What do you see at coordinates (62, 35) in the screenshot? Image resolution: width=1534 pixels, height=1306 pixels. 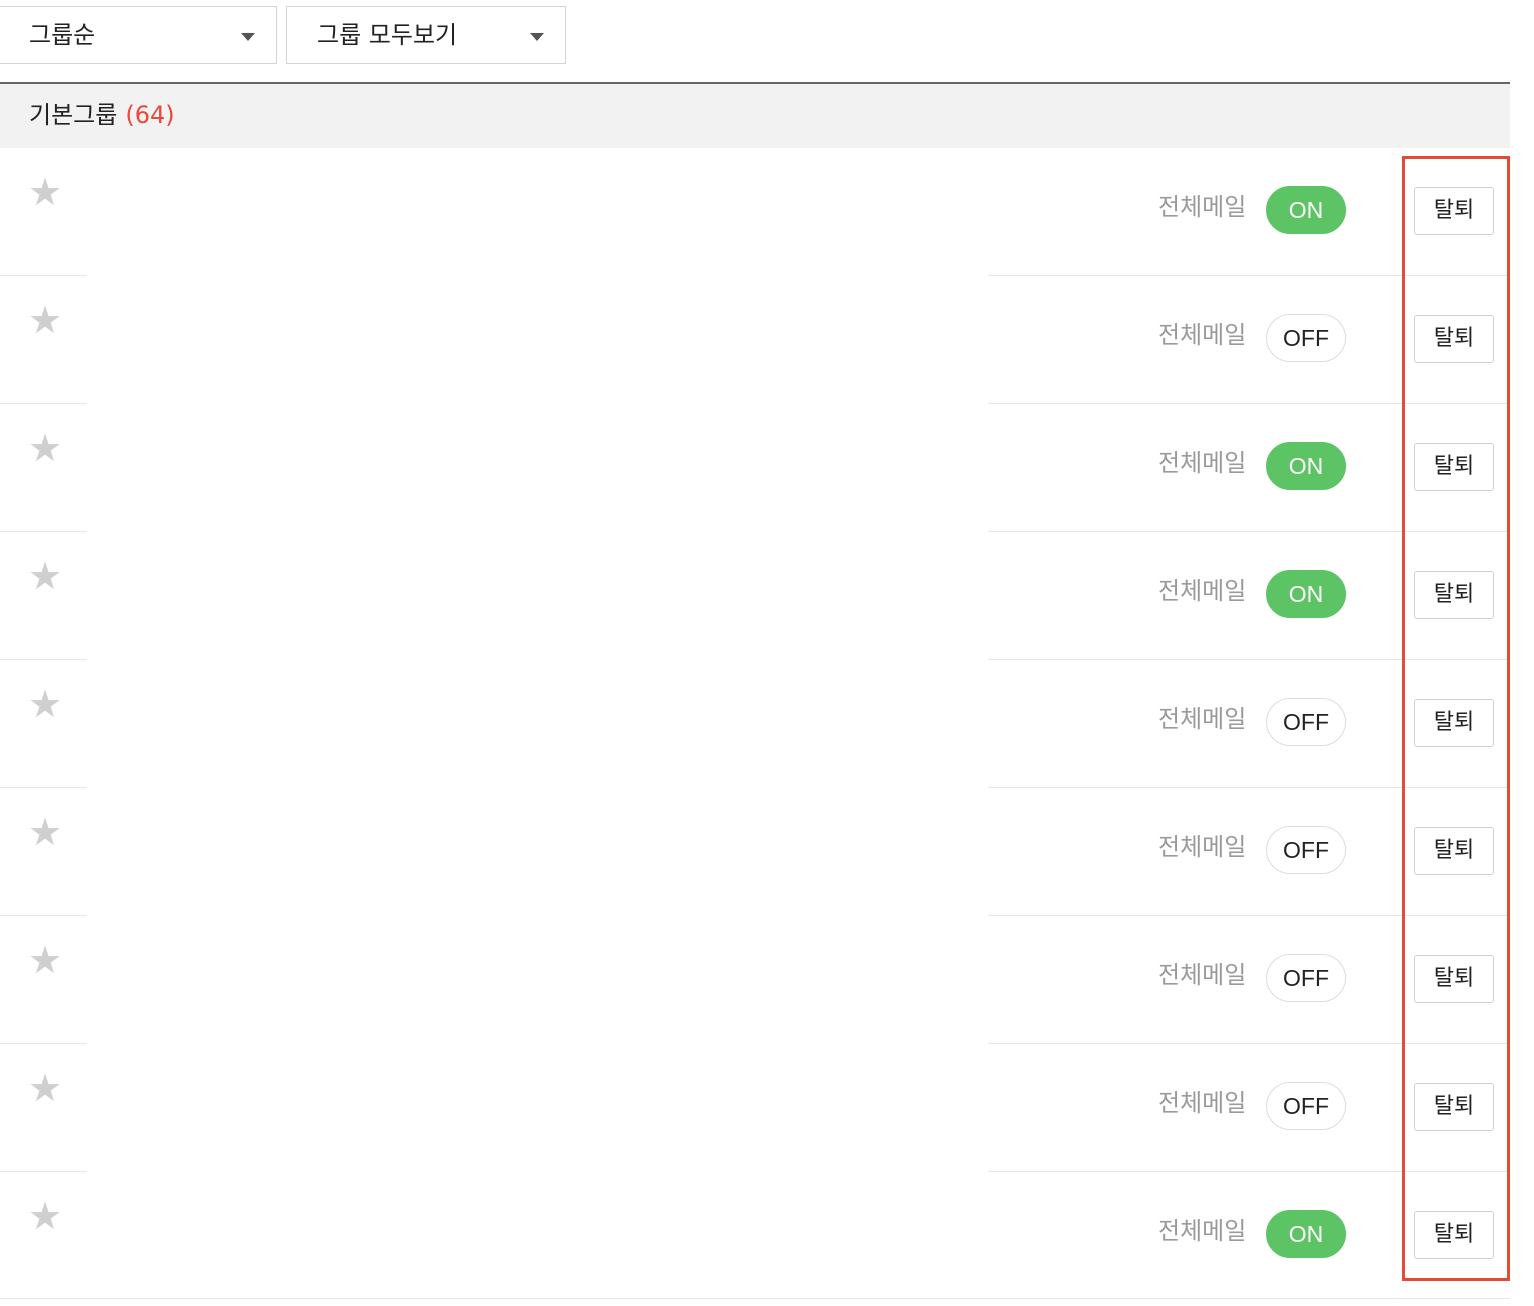 I see `sort-order-label: 그룹순` at bounding box center [62, 35].